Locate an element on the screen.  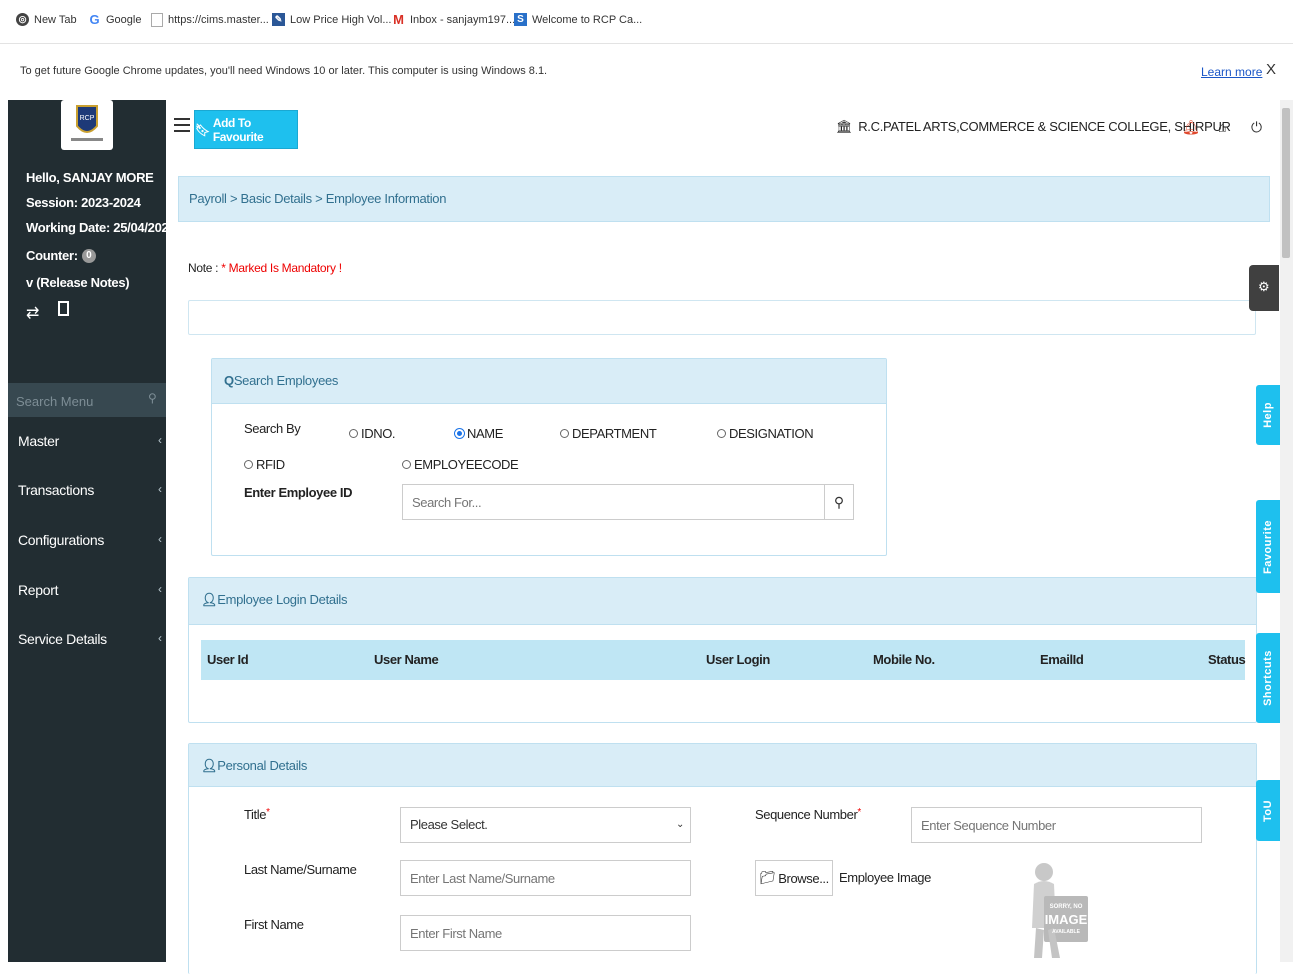
message-box is located at coordinates (722, 317).